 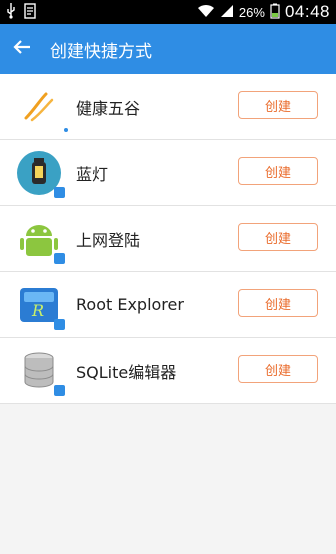 I want to click on list-item: 健康五谷 创建, so click(x=168, y=107).